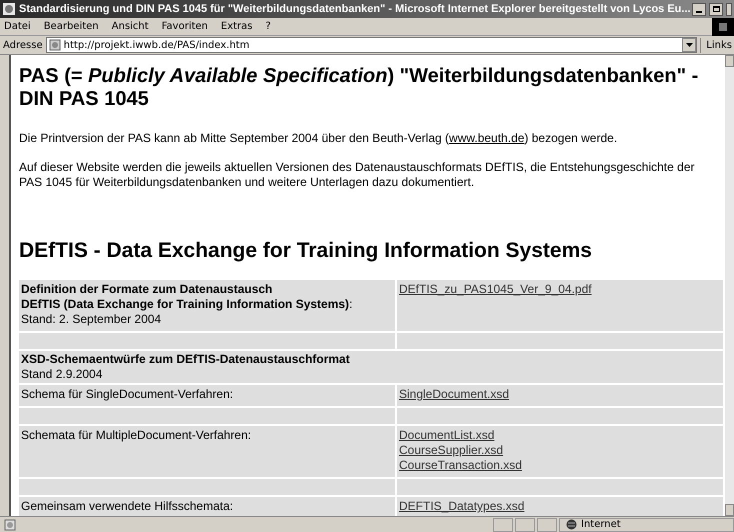  Describe the element at coordinates (127, 394) in the screenshot. I see `cell-text: Schema für SingleDocument-Verfahren:` at that location.